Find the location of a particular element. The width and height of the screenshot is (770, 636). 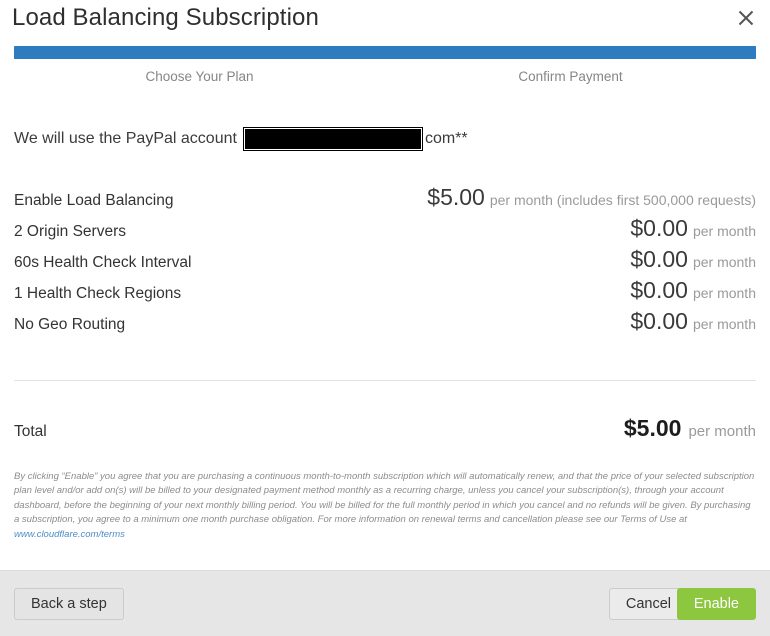

total-period: per month is located at coordinates (722, 431).